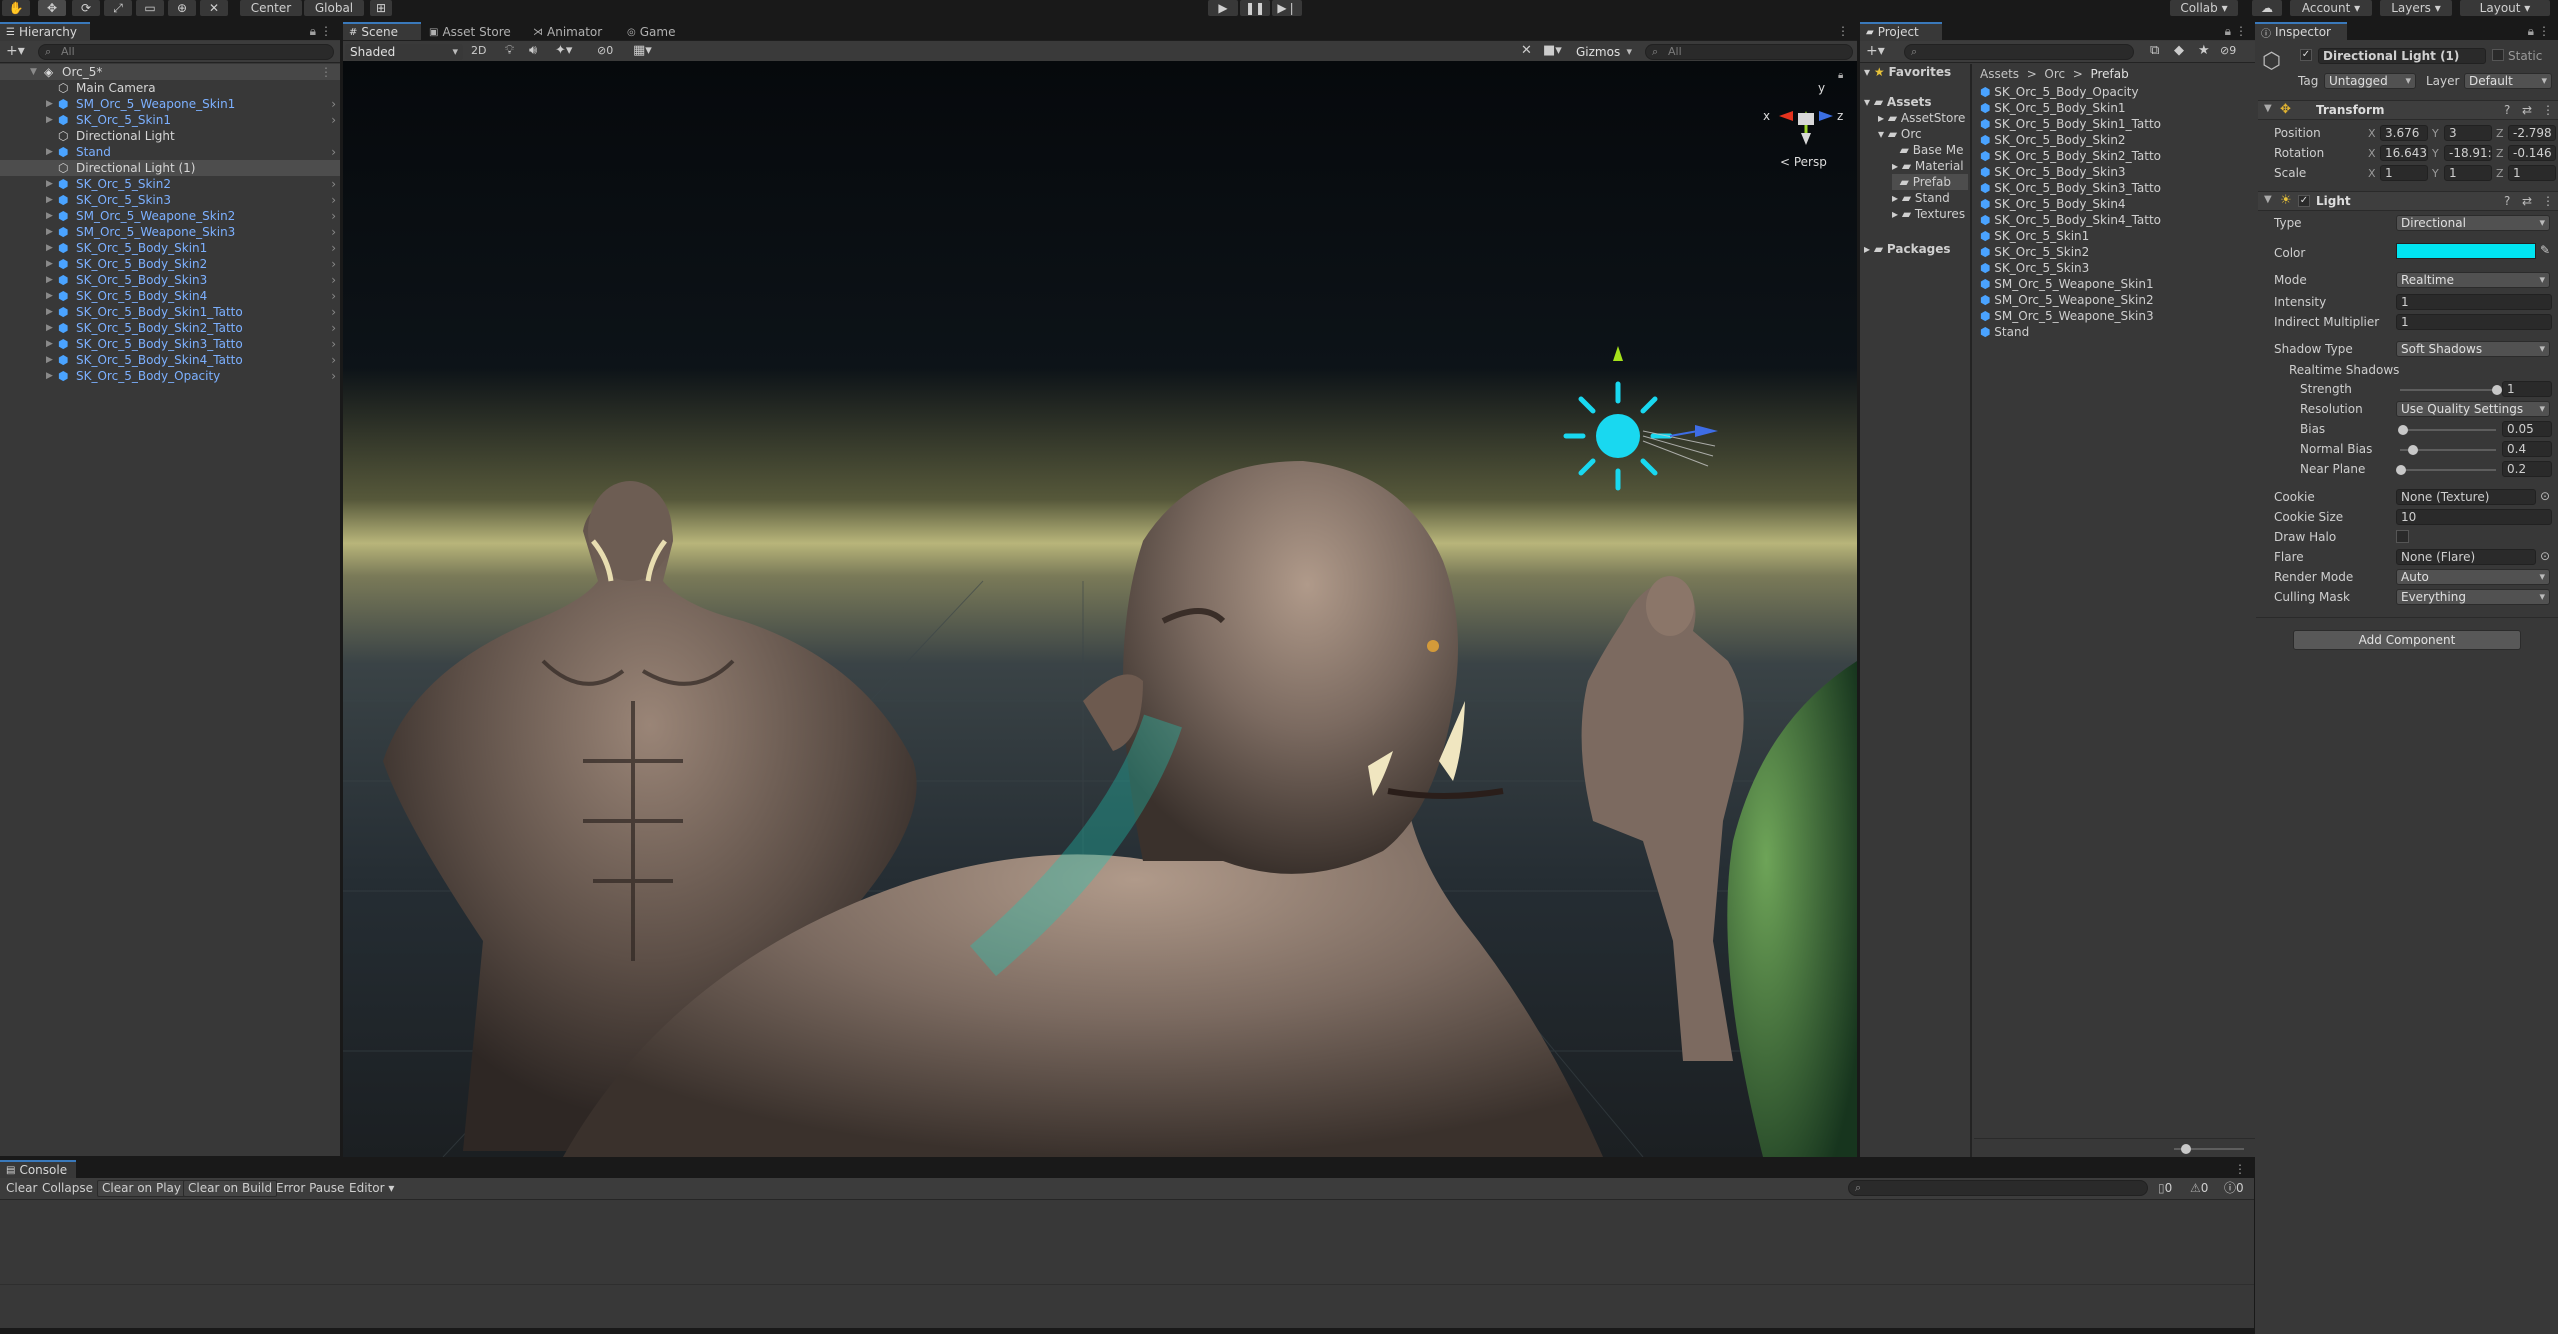 The image size is (2558, 1334). What do you see at coordinates (2070, 156) in the screenshot?
I see `project-file-item: ⬢ SK_Orc_5_Body_Skin2_Tatto` at bounding box center [2070, 156].